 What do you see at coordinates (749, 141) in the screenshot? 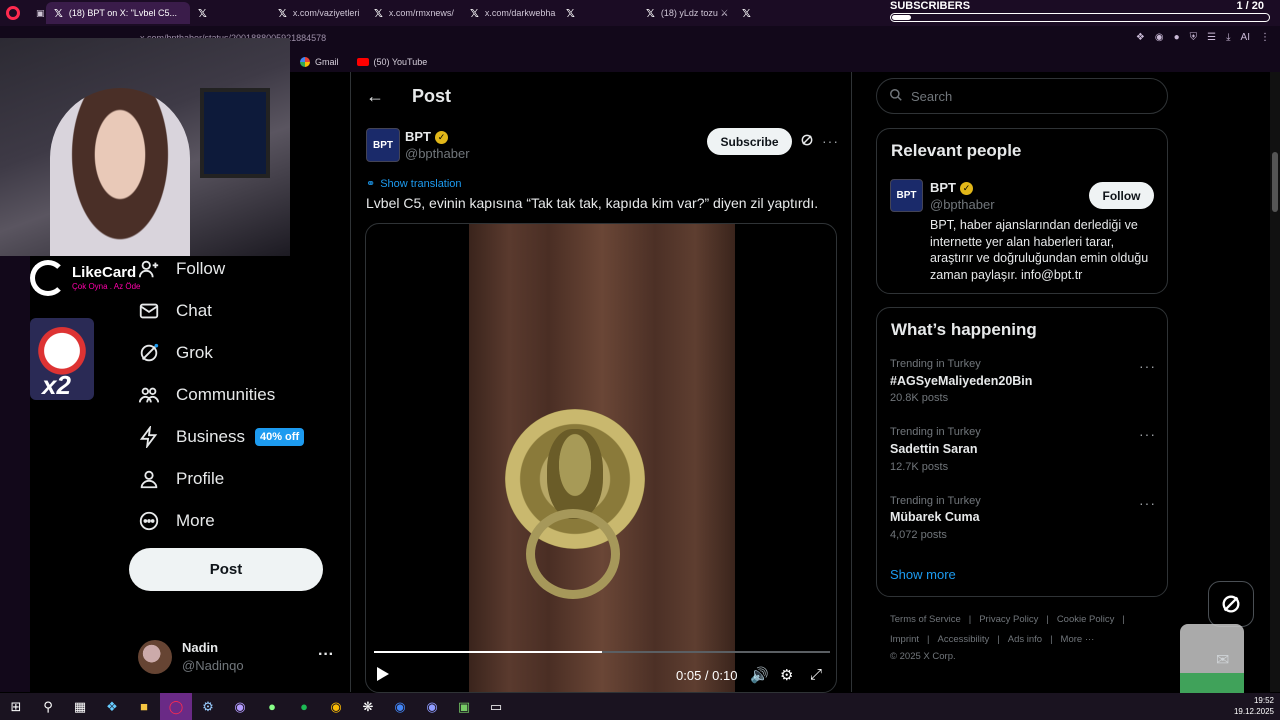
I see `subscribe-button: Subscribe` at bounding box center [749, 141].